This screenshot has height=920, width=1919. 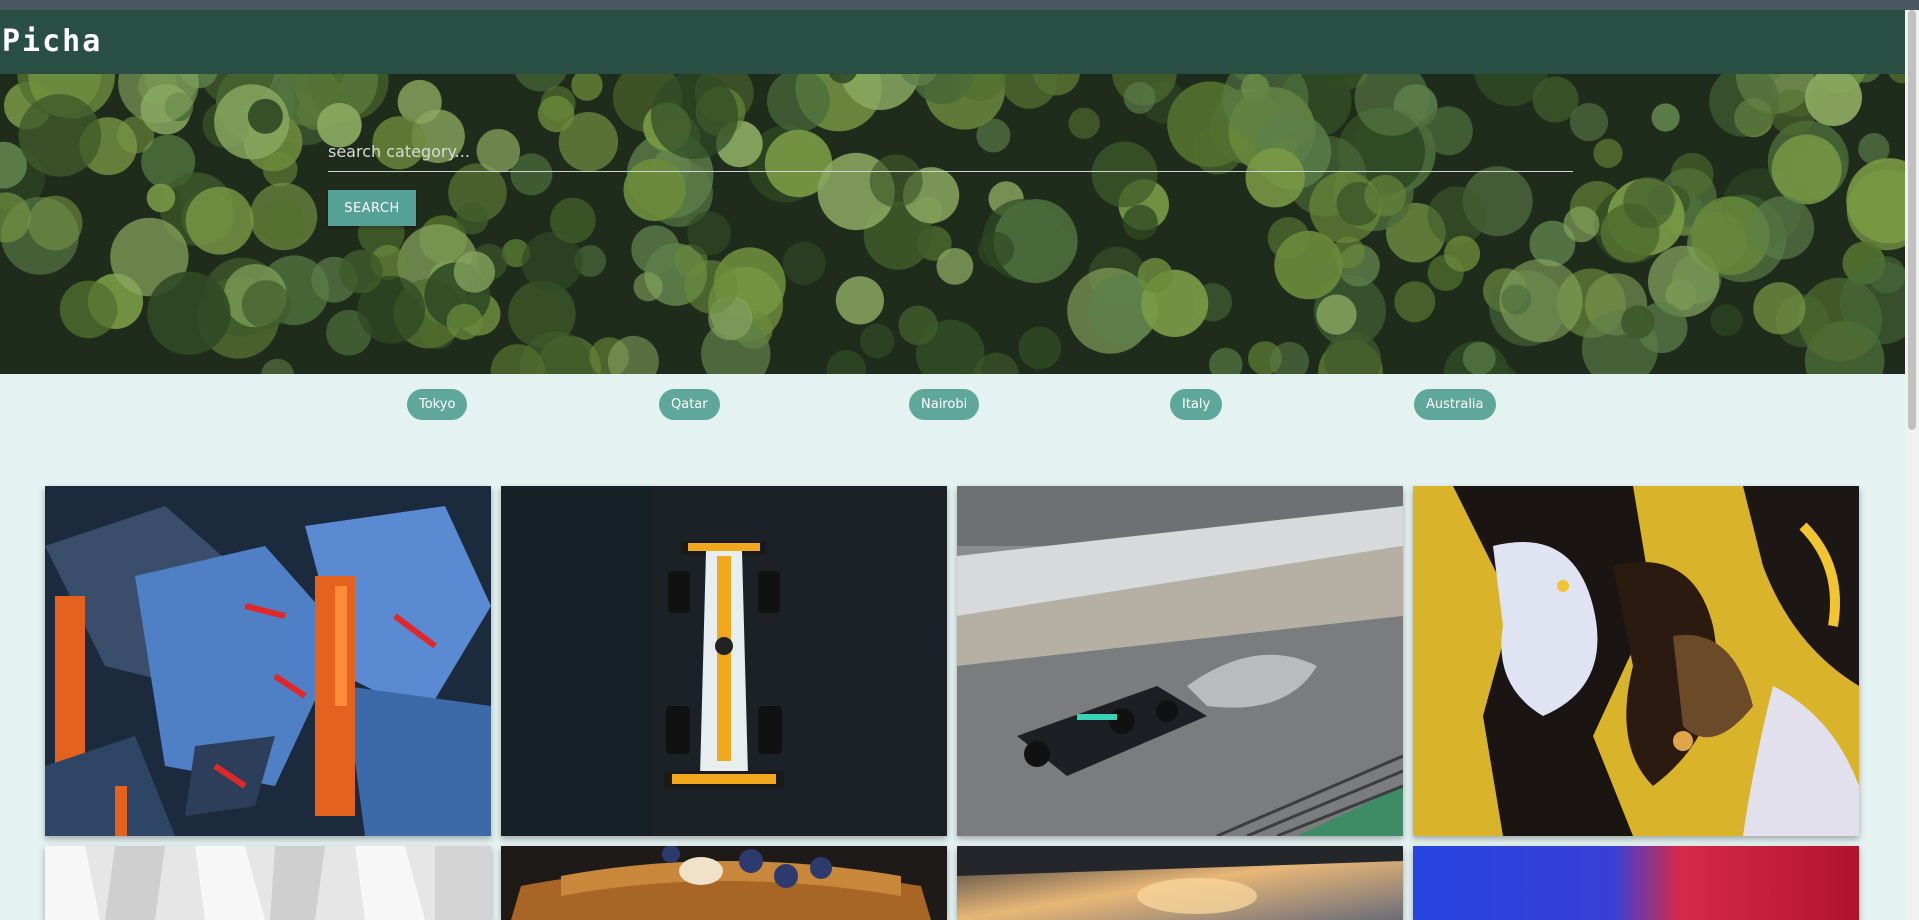 I want to click on navbar: Picha, so click(x=952, y=42).